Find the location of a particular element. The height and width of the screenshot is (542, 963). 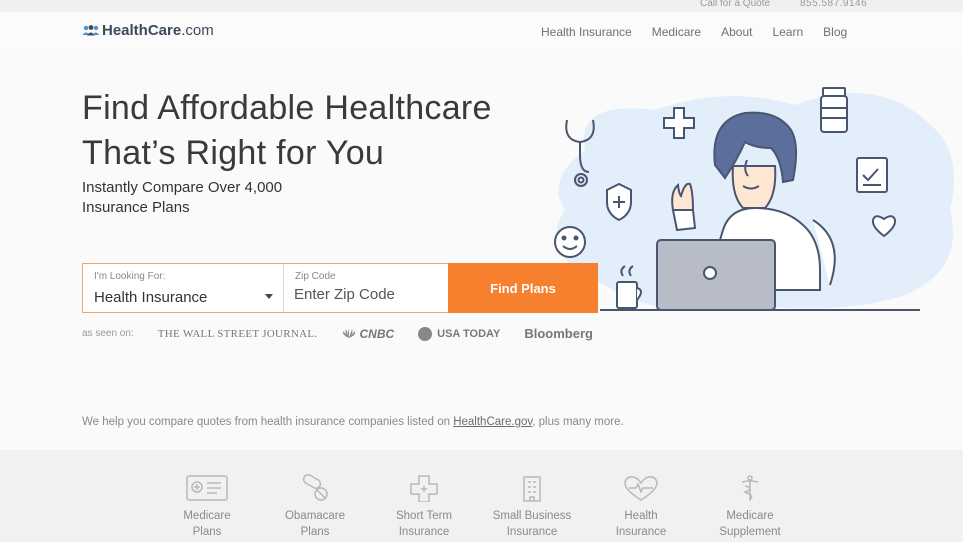

hero-title-line1: Find Affordable Healthcare is located at coordinates (287, 108).